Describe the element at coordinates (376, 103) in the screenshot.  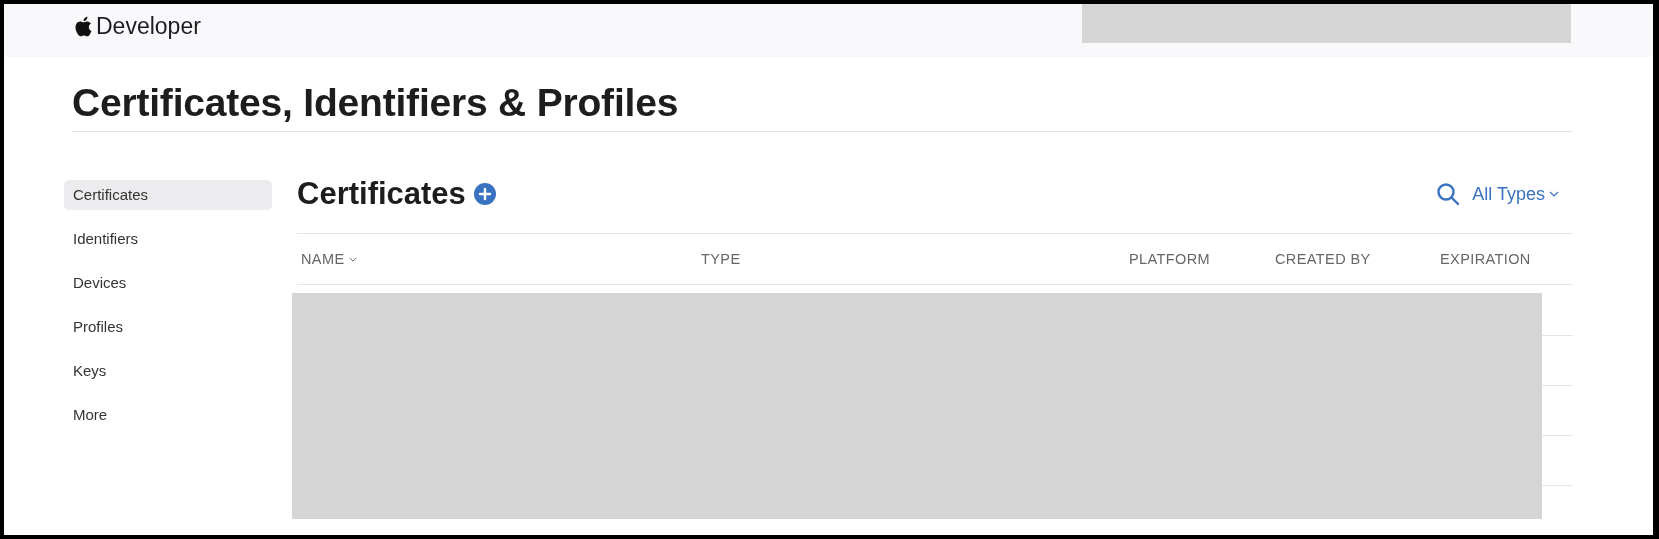
I see `page-title: Certificates, Identifiers & Profiles` at that location.